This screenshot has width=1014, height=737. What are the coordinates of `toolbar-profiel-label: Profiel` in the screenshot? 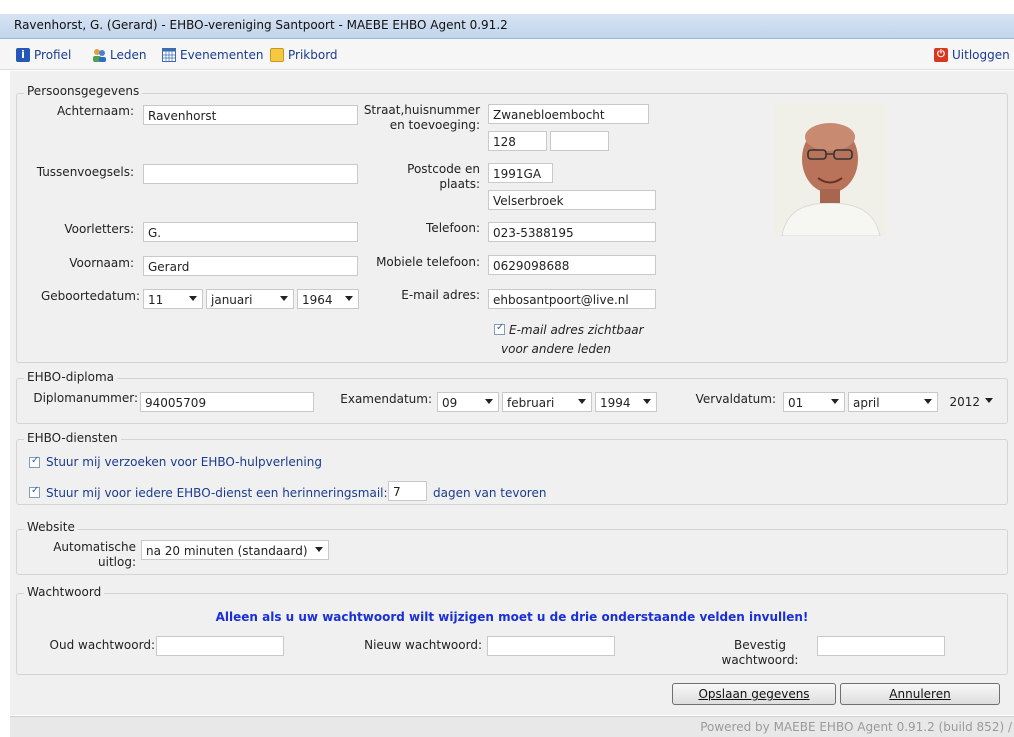 It's located at (53, 55).